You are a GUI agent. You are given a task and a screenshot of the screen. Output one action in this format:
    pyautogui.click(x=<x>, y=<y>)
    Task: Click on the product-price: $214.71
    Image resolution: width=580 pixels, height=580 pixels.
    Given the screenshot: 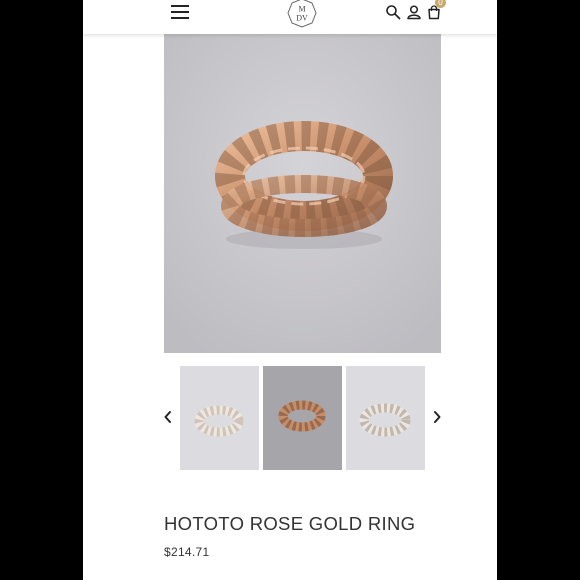 What is the action you would take?
    pyautogui.click(x=187, y=552)
    